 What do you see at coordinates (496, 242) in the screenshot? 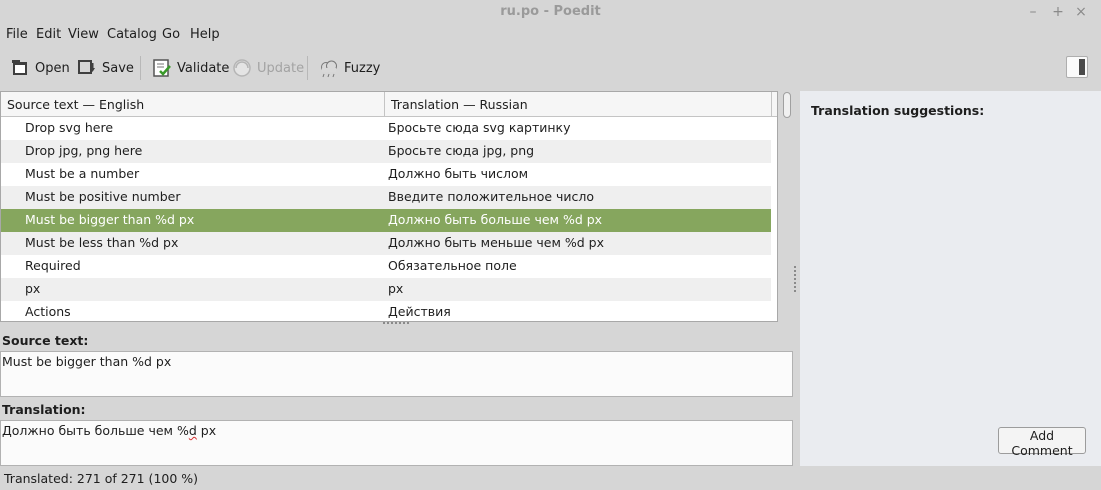
I see `translation-cell: Должно быть меньше чем %d px` at bounding box center [496, 242].